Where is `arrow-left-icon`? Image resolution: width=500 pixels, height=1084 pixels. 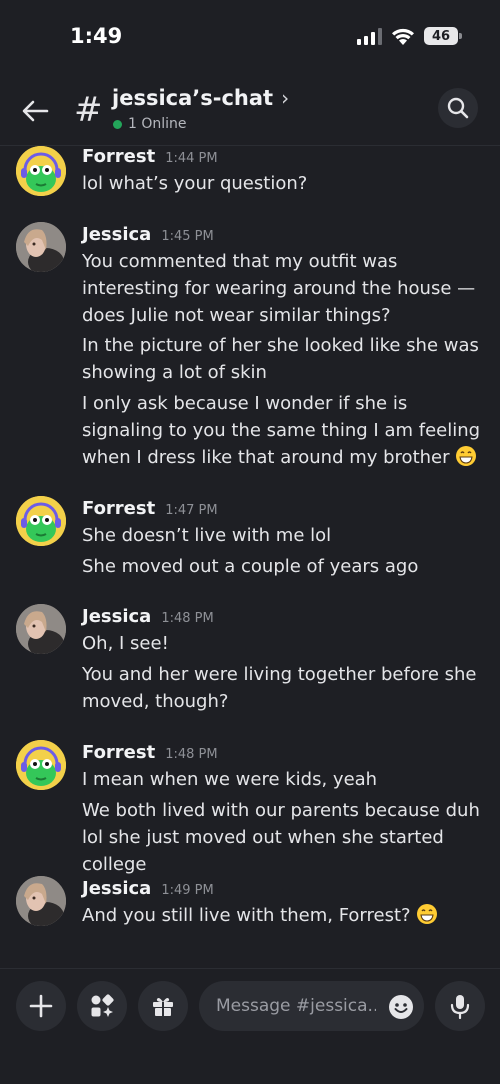
arrow-left-icon is located at coordinates (35, 111).